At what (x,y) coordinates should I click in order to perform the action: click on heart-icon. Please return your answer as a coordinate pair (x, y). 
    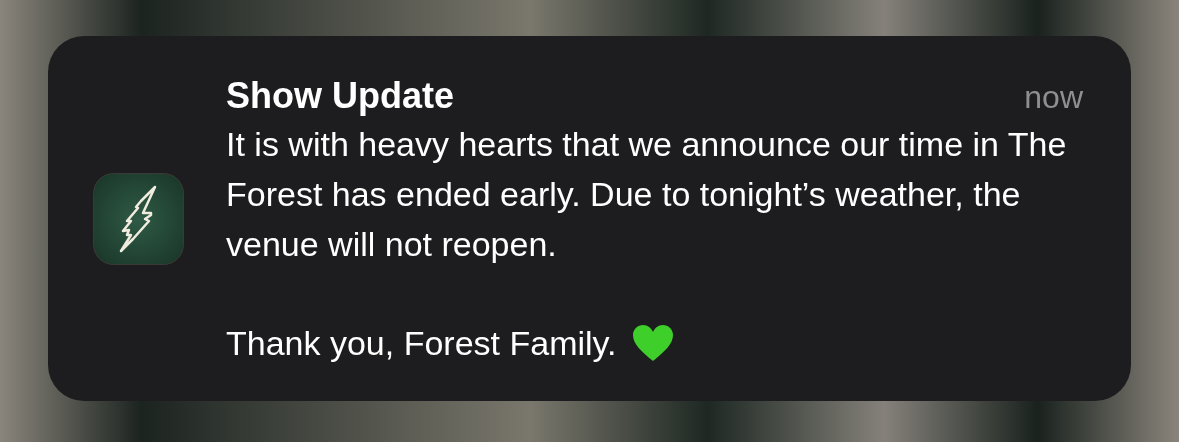
    Looking at the image, I should click on (652, 342).